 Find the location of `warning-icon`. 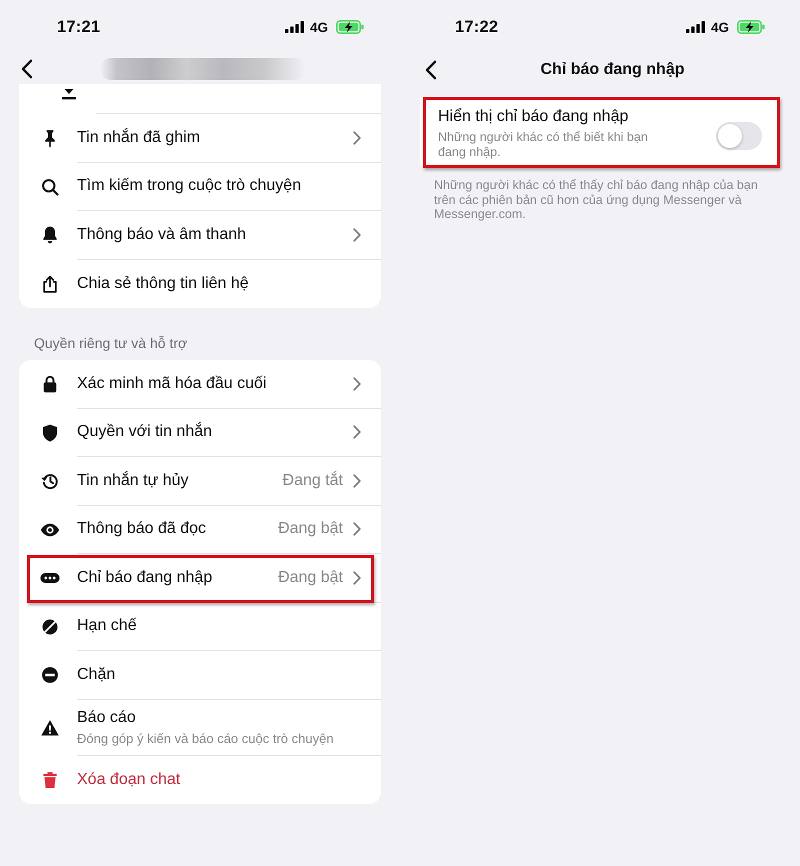

warning-icon is located at coordinates (50, 728).